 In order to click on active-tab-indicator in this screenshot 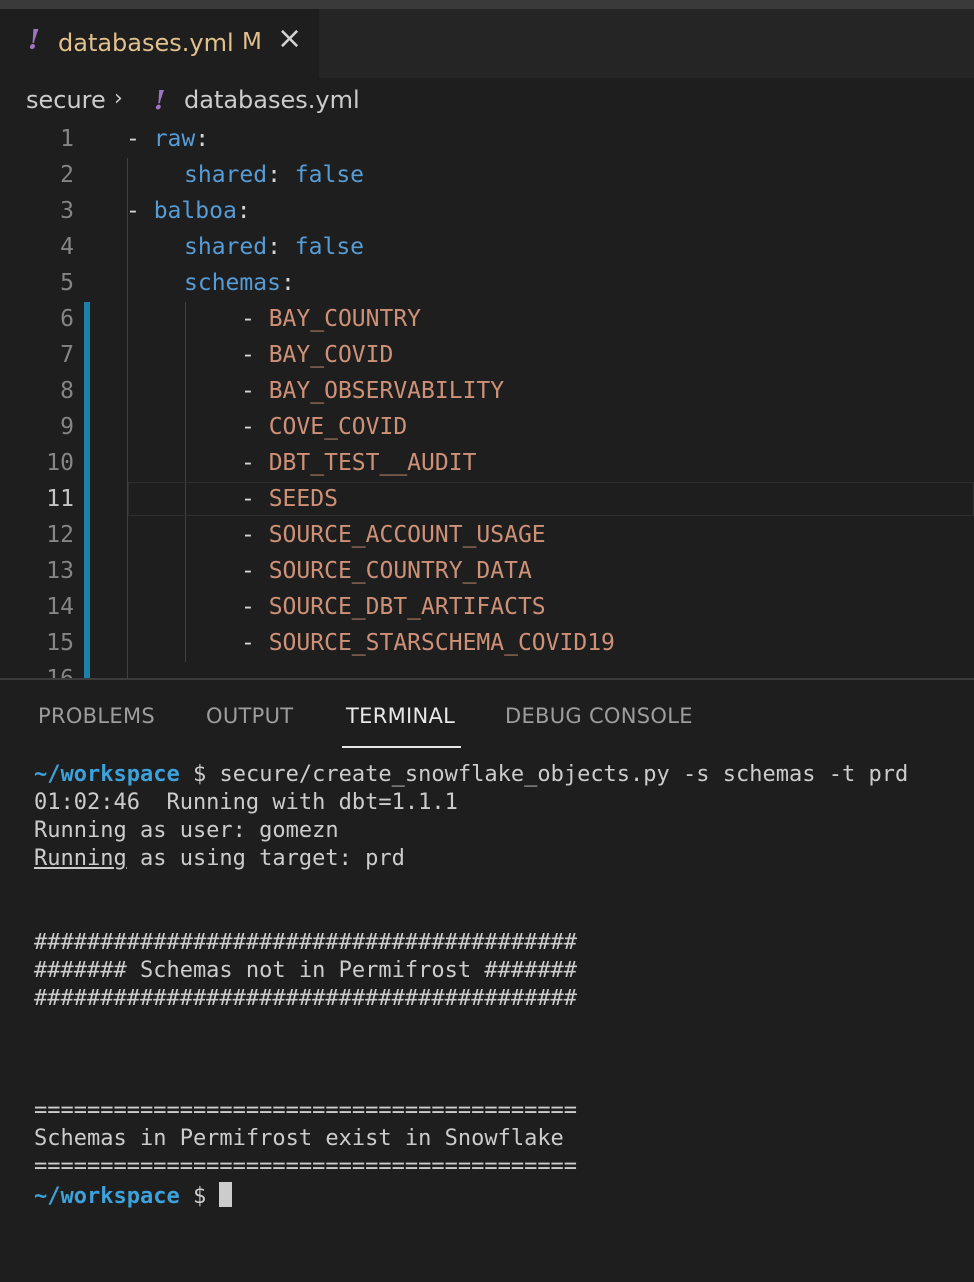, I will do `click(401, 747)`.